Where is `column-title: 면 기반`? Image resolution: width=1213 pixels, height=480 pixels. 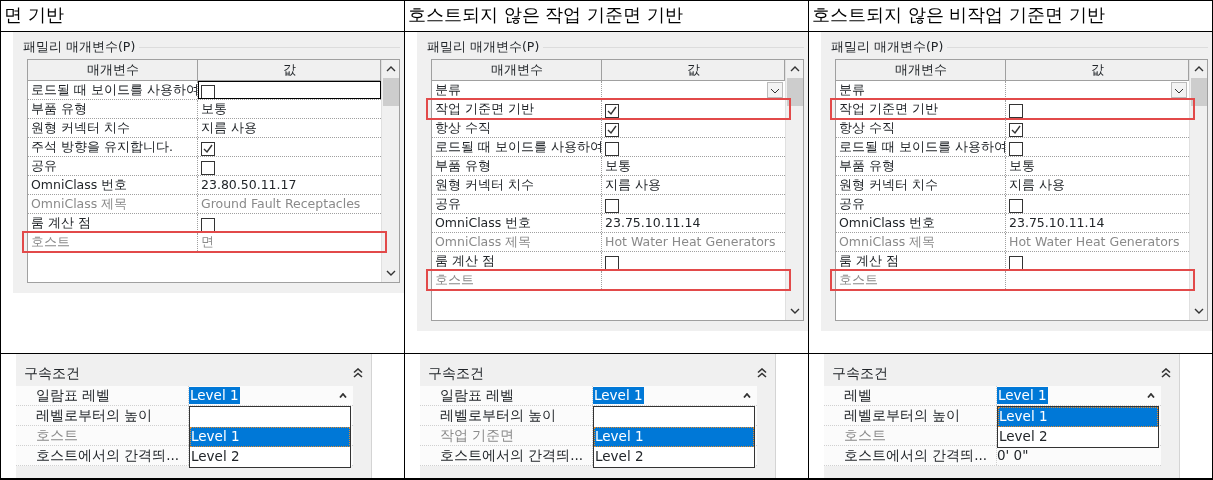
column-title: 면 기반 is located at coordinates (34, 15).